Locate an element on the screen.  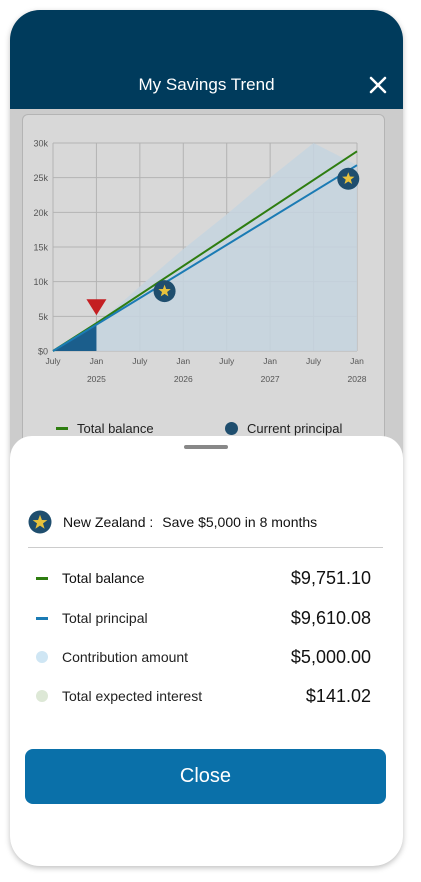
divider is located at coordinates (205, 547).